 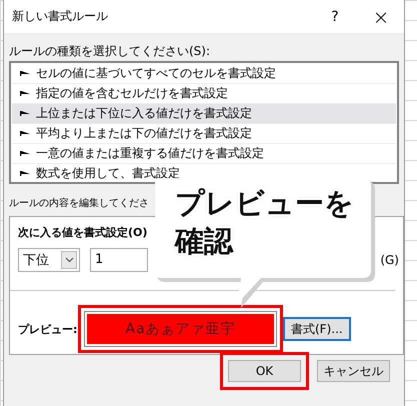 I want to click on callout-text: プレビューを確認, so click(x=265, y=222).